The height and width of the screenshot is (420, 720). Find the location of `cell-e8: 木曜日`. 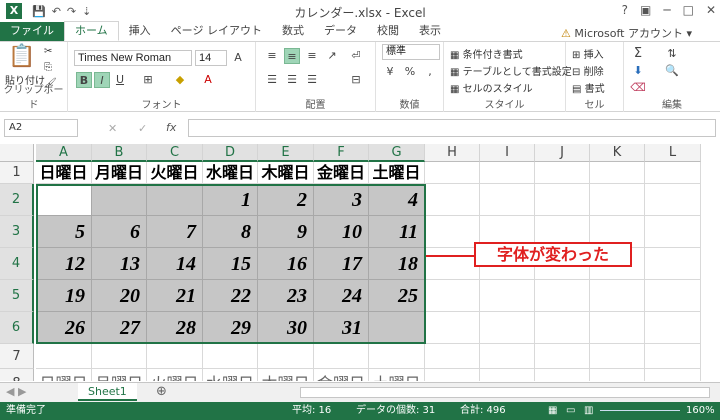

cell-e8: 木曜日 is located at coordinates (286, 375).